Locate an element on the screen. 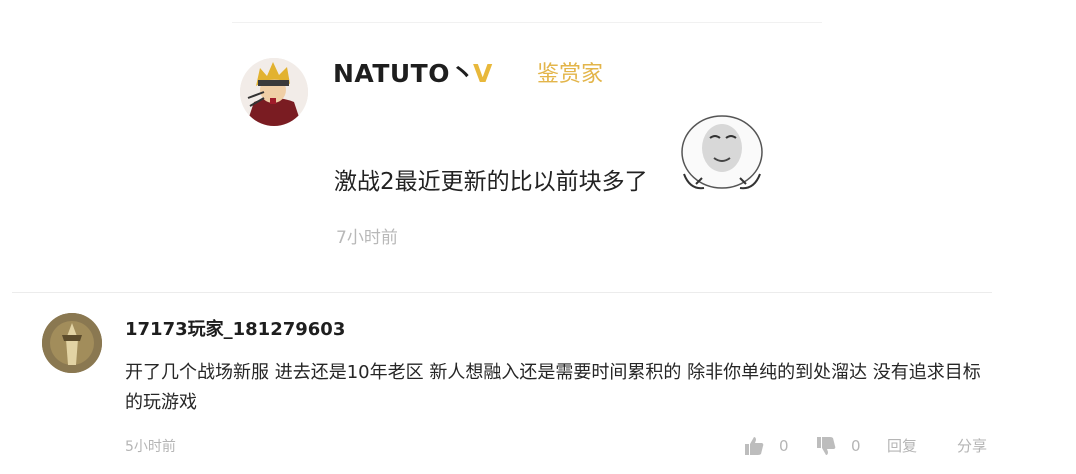 The width and height of the screenshot is (1076, 474). meme-face-icon is located at coordinates (724, 155).